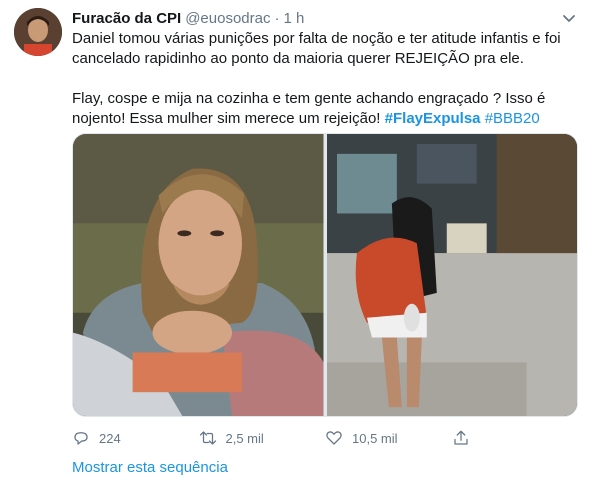 Image resolution: width=593 pixels, height=483 pixels. What do you see at coordinates (325, 18) in the screenshot?
I see `tweet-header: Furacão da CPI @euosodrac · 1 h` at bounding box center [325, 18].